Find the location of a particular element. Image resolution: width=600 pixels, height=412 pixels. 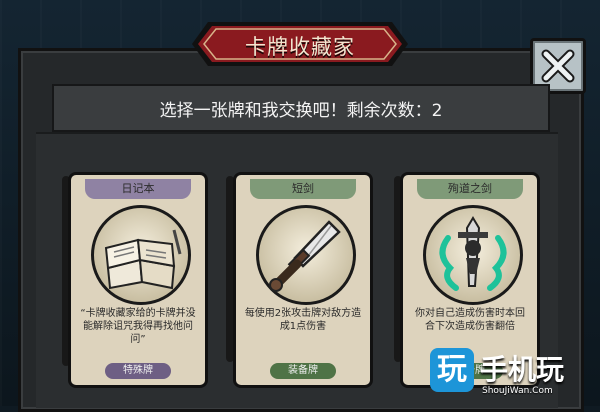

book-icon is located at coordinates (143, 259).